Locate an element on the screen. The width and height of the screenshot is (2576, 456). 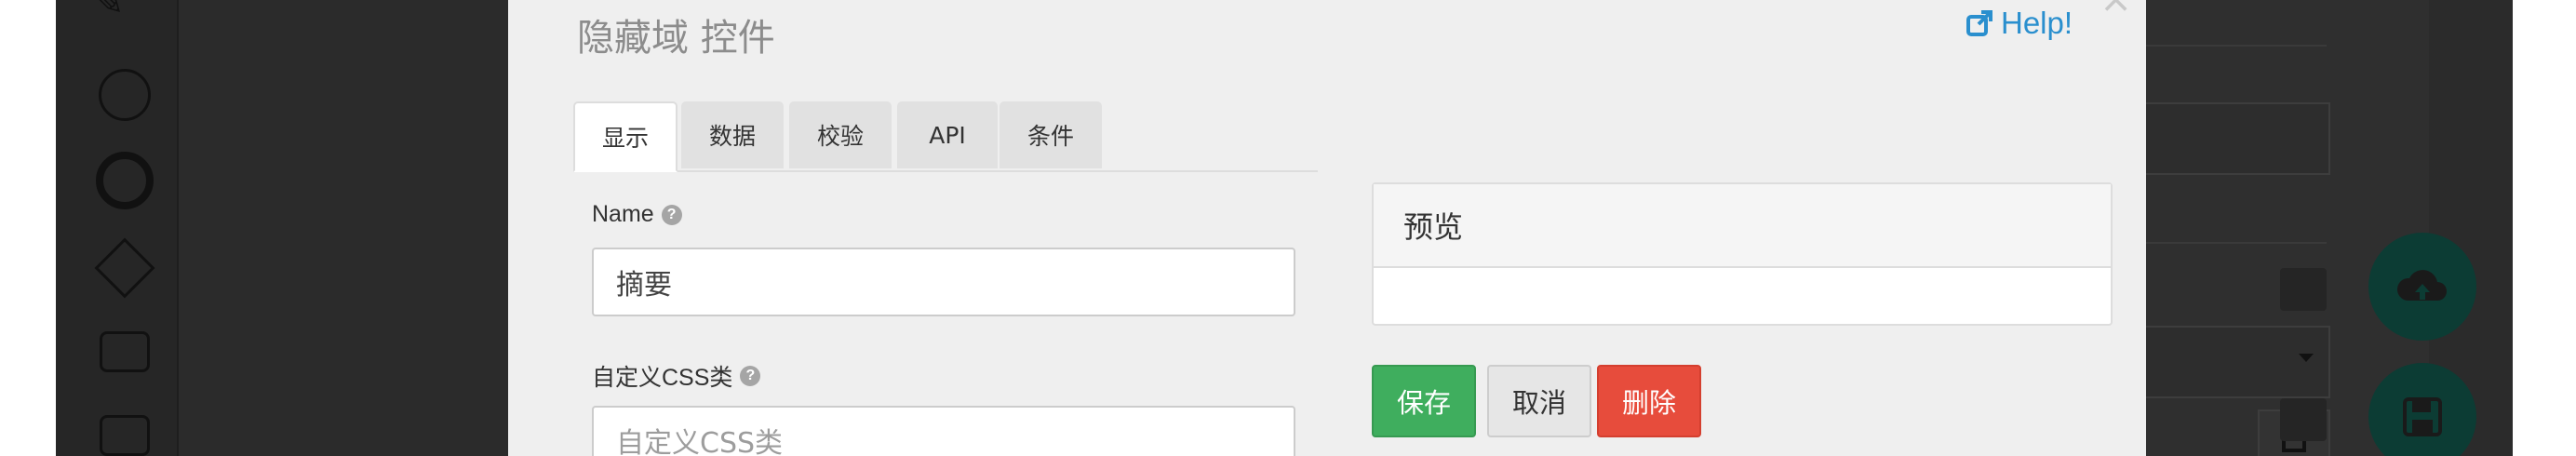
close-icon: × is located at coordinates (2116, 10).